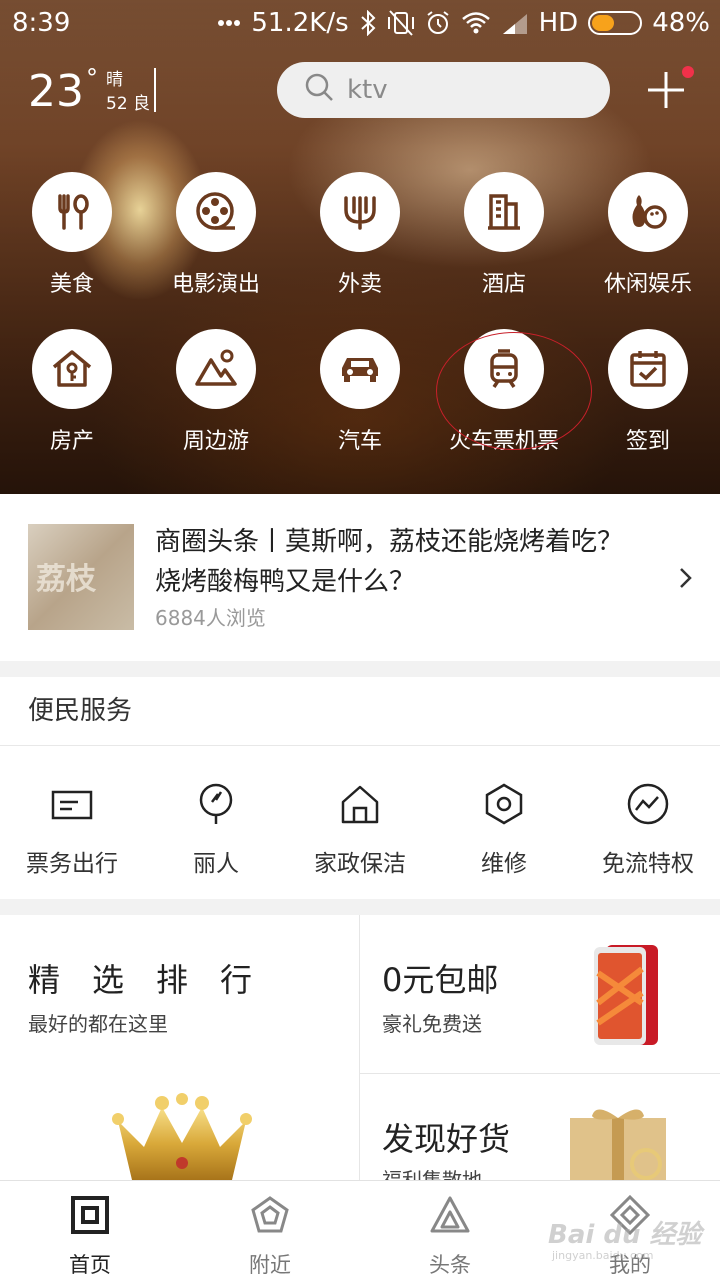 The width and height of the screenshot is (720, 1280). I want to click on grid-item-car: 汽车, so click(360, 392).